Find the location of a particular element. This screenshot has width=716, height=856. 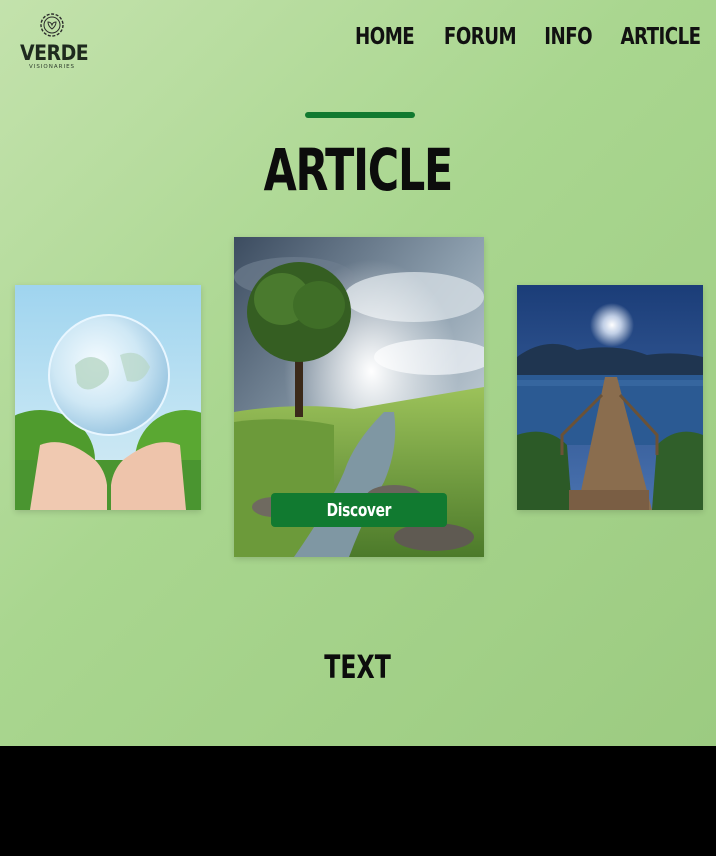

section-heading: TEXT is located at coordinates (358, 667).